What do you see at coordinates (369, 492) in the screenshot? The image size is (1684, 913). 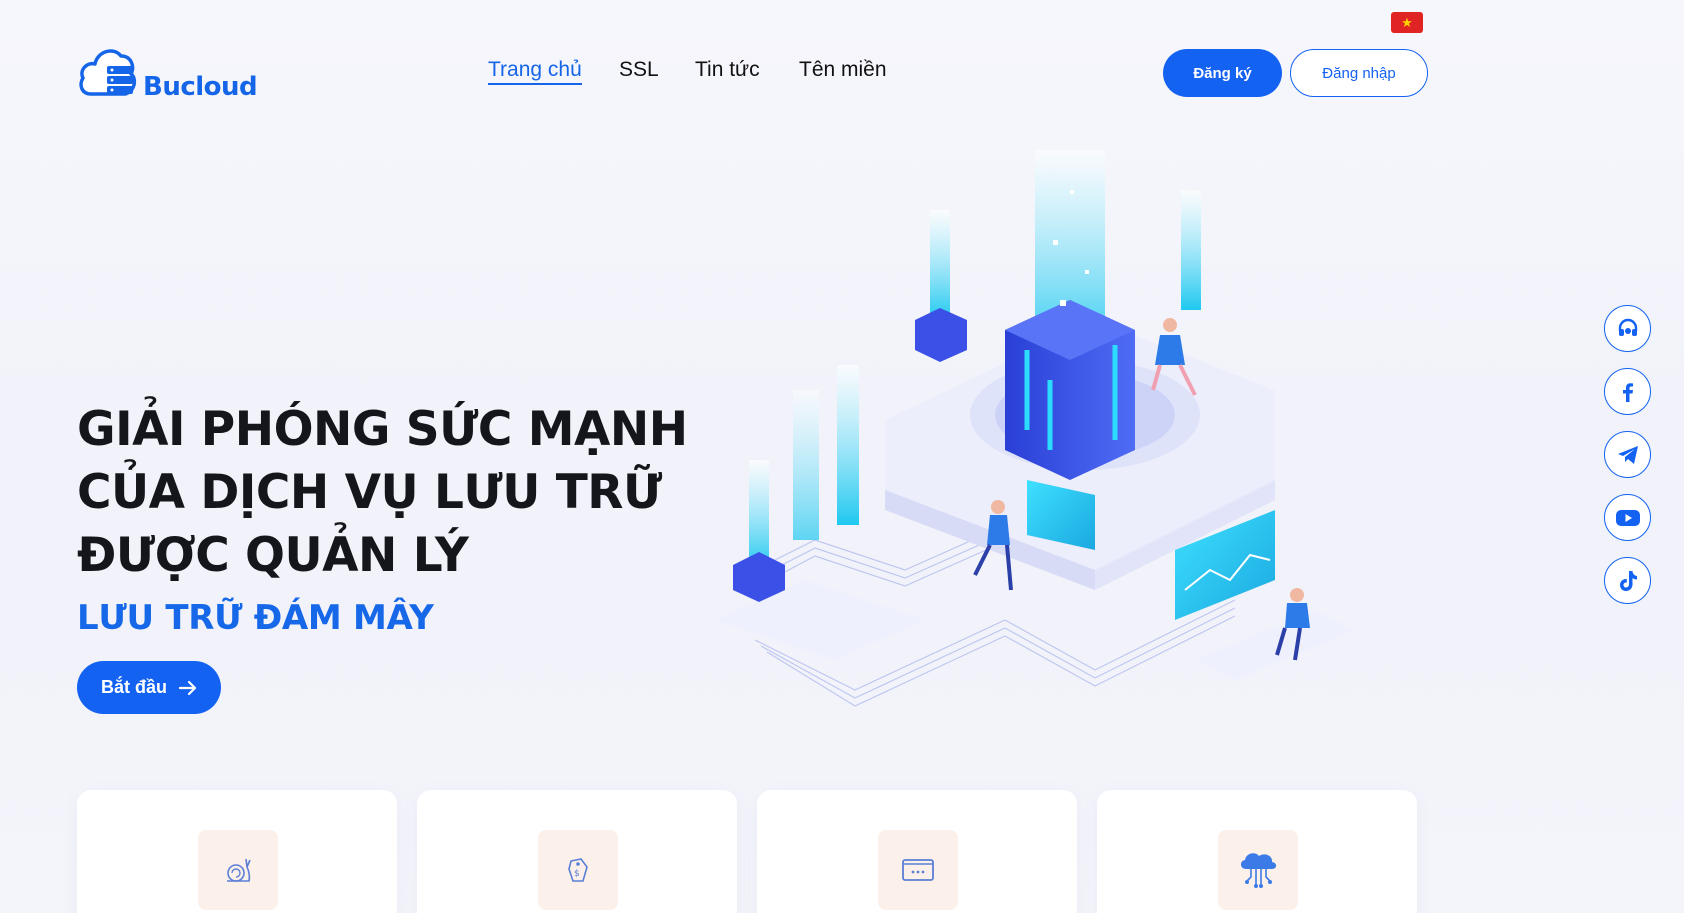 I see `hero-title-line: CỦA DỊCH VỤ LƯU TRỮ` at bounding box center [369, 492].